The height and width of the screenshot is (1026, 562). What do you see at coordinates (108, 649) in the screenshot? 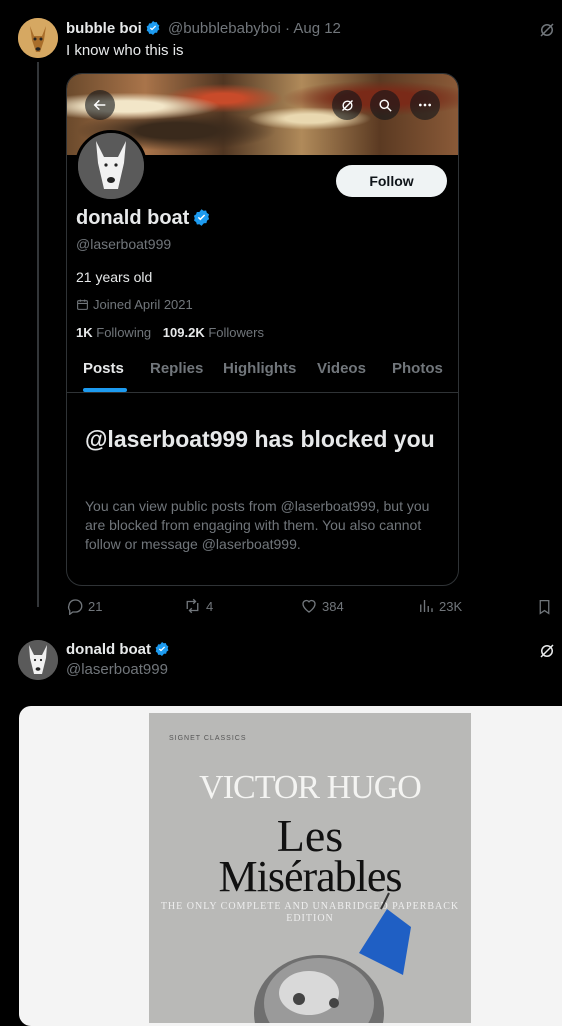
I see `display-name: donald boat` at bounding box center [108, 649].